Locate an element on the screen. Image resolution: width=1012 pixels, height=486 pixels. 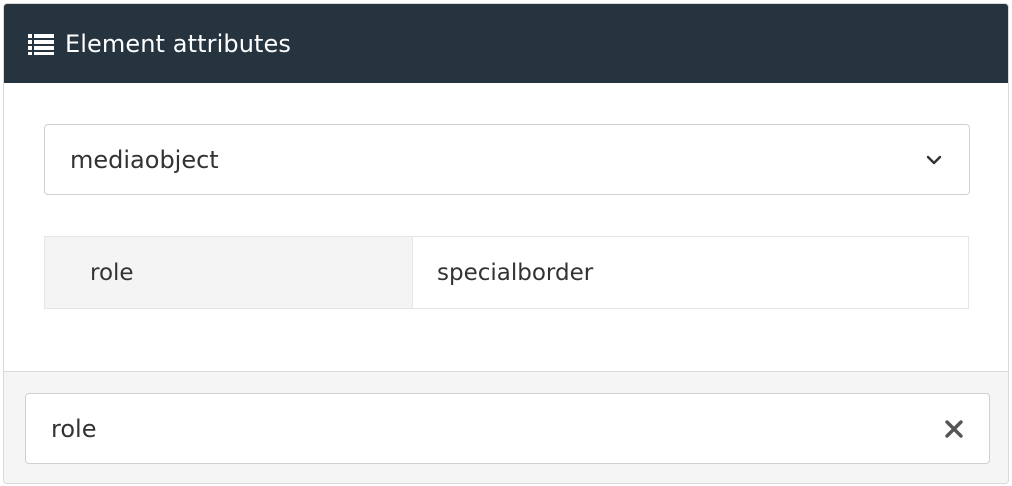
panel-title: Element attributes is located at coordinates (178, 43).